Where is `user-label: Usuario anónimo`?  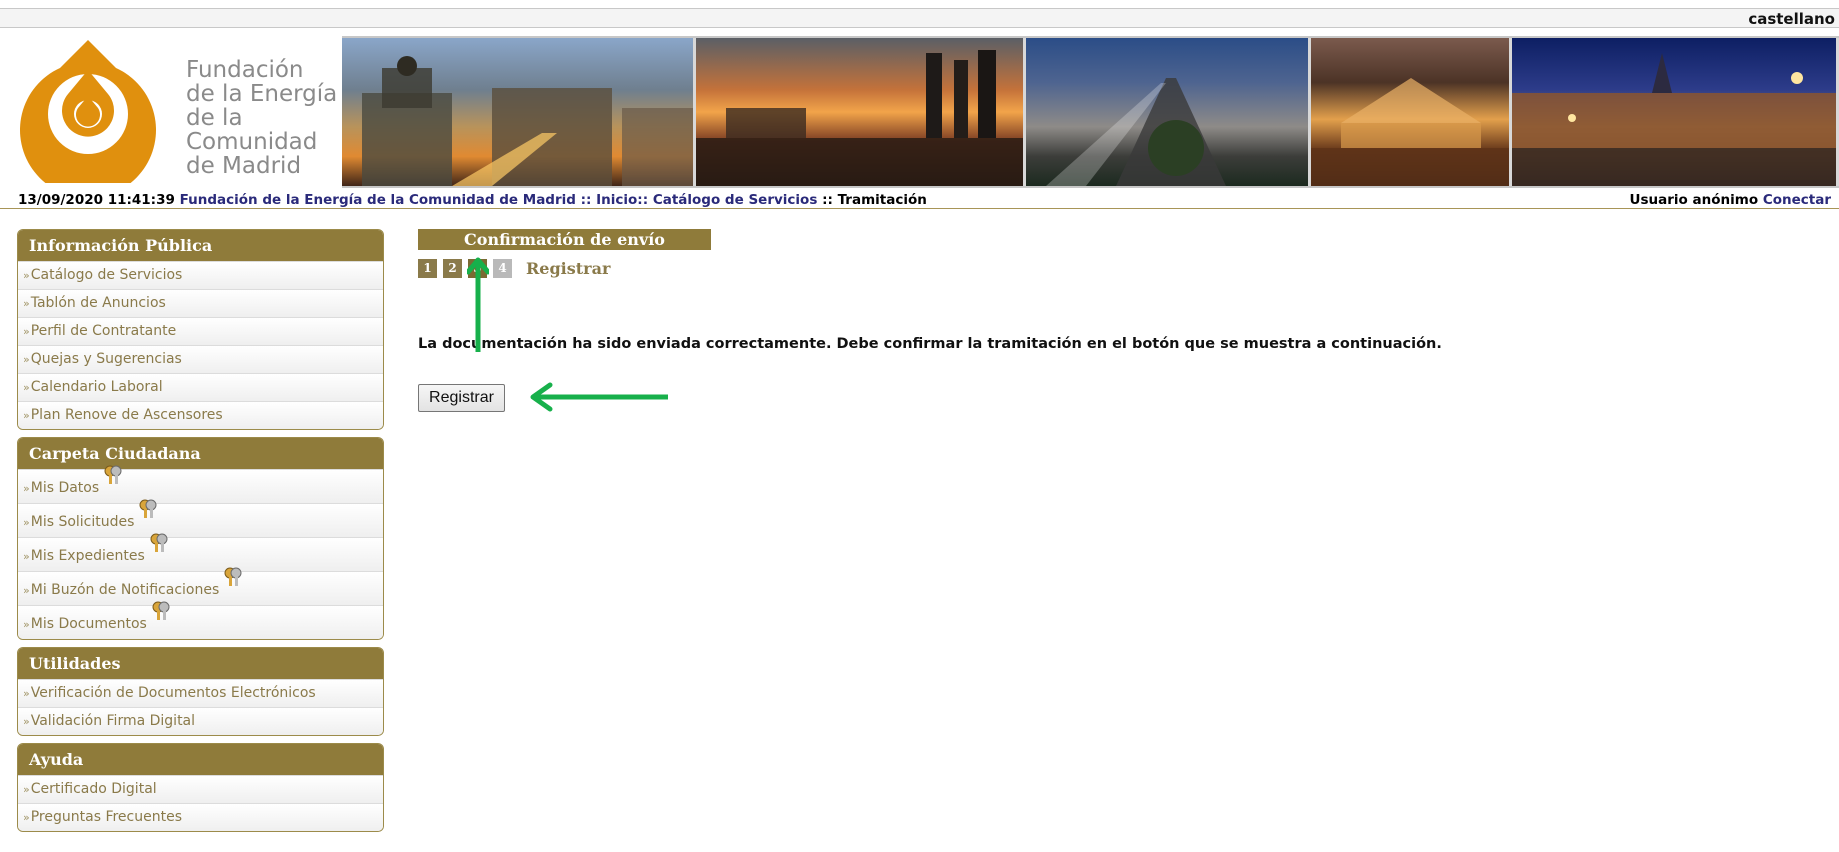
user-label: Usuario anónimo is located at coordinates (1694, 200).